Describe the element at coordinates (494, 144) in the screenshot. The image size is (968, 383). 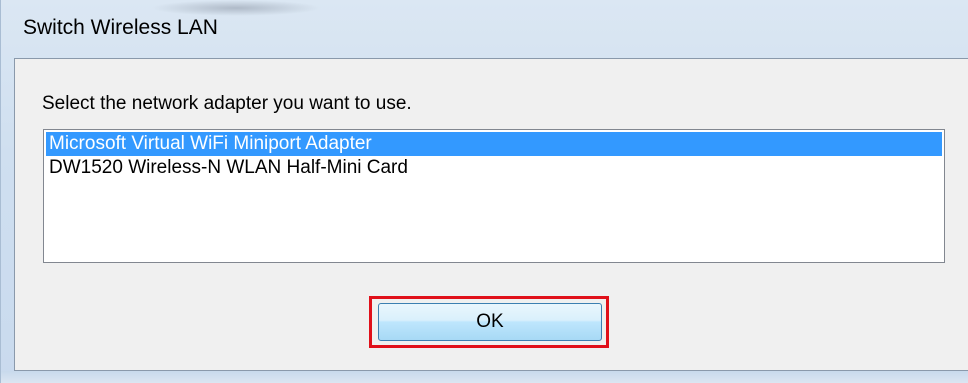
I see `list-item-adapter-virtual-wifi: Microsoft Virtual WiFi Miniport Adapter` at that location.